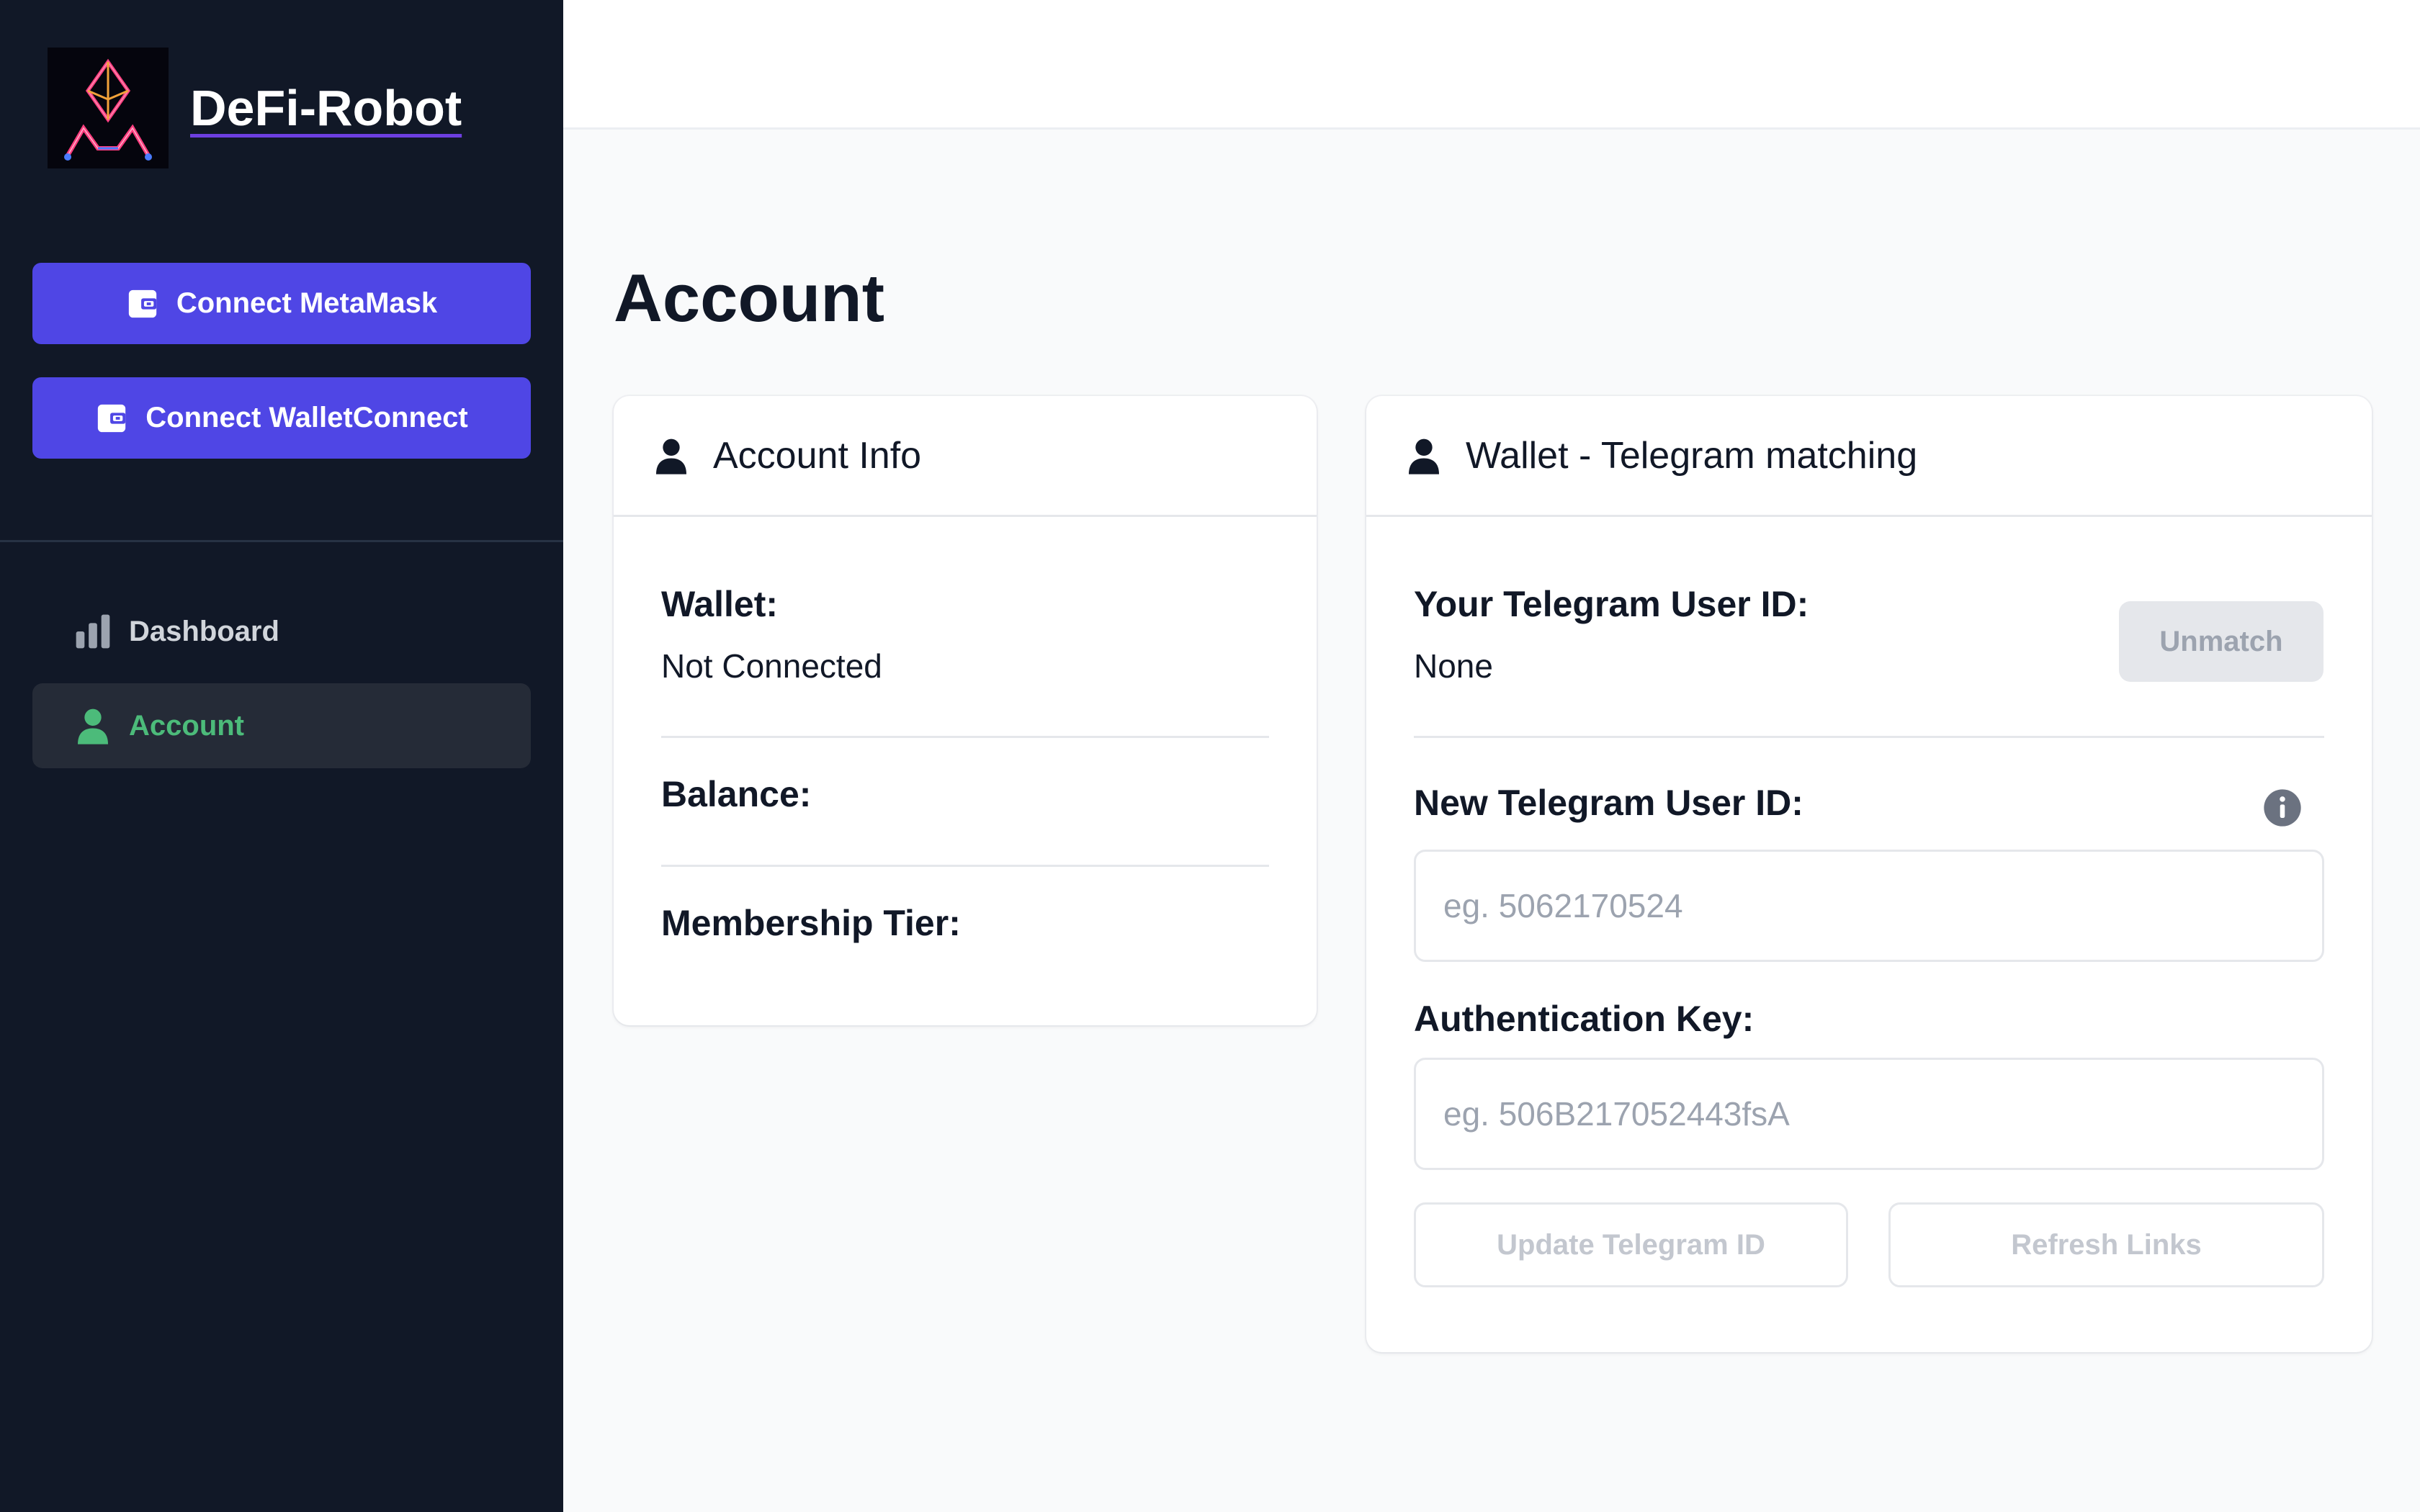 Image resolution: width=2420 pixels, height=1512 pixels. Describe the element at coordinates (1584, 1019) in the screenshot. I see `authentication-key-label: Authentication Key:` at that location.